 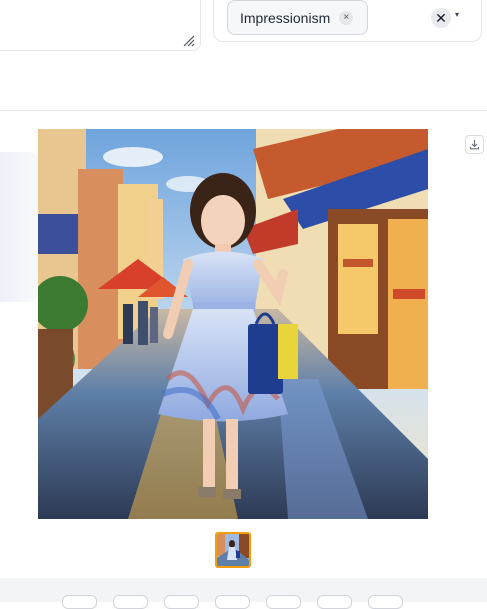 I want to click on style-chip-label: Impressionism, so click(x=285, y=17).